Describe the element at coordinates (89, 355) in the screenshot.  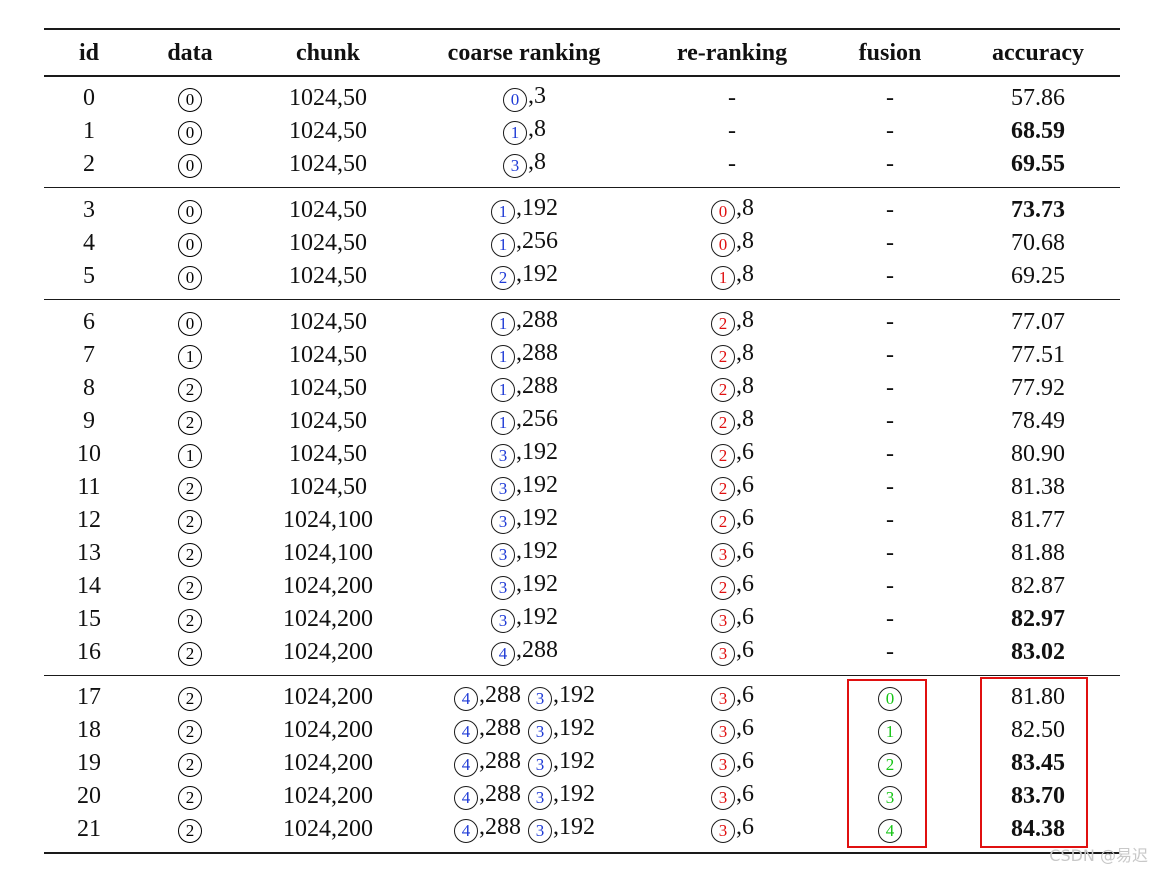
I see `row-id: 7` at that location.